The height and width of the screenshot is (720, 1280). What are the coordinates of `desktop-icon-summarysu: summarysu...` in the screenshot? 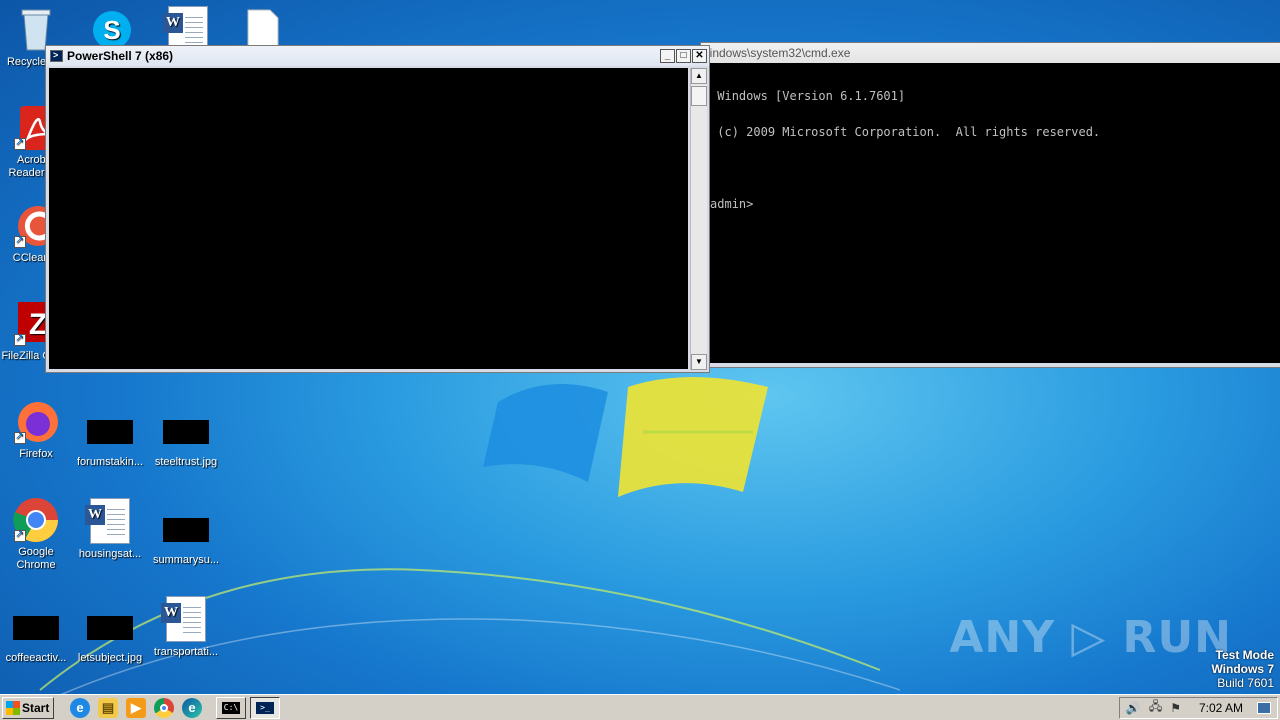 It's located at (186, 536).